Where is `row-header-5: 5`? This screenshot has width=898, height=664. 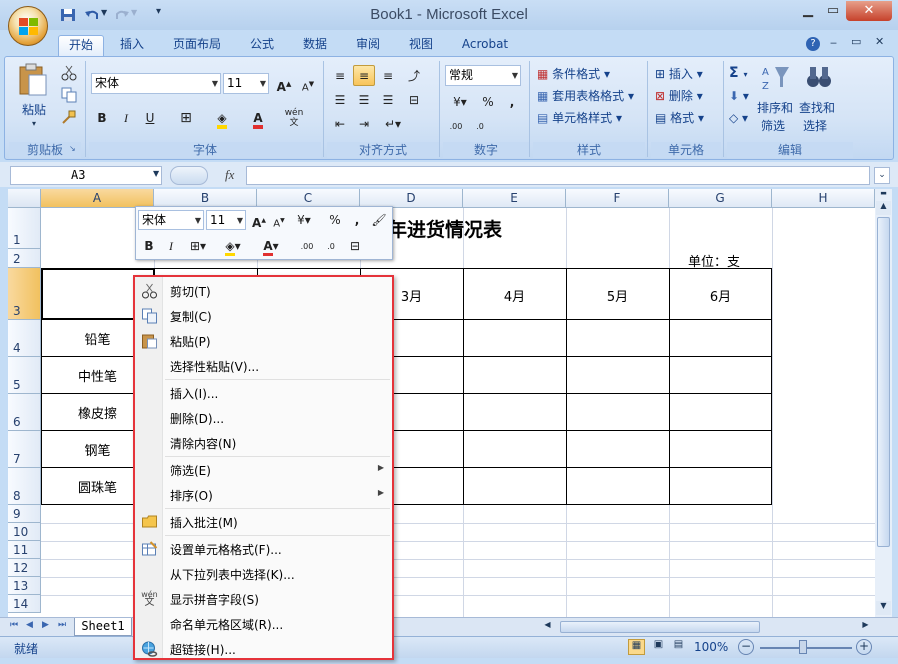
row-header-5: 5 is located at coordinates (24, 375).